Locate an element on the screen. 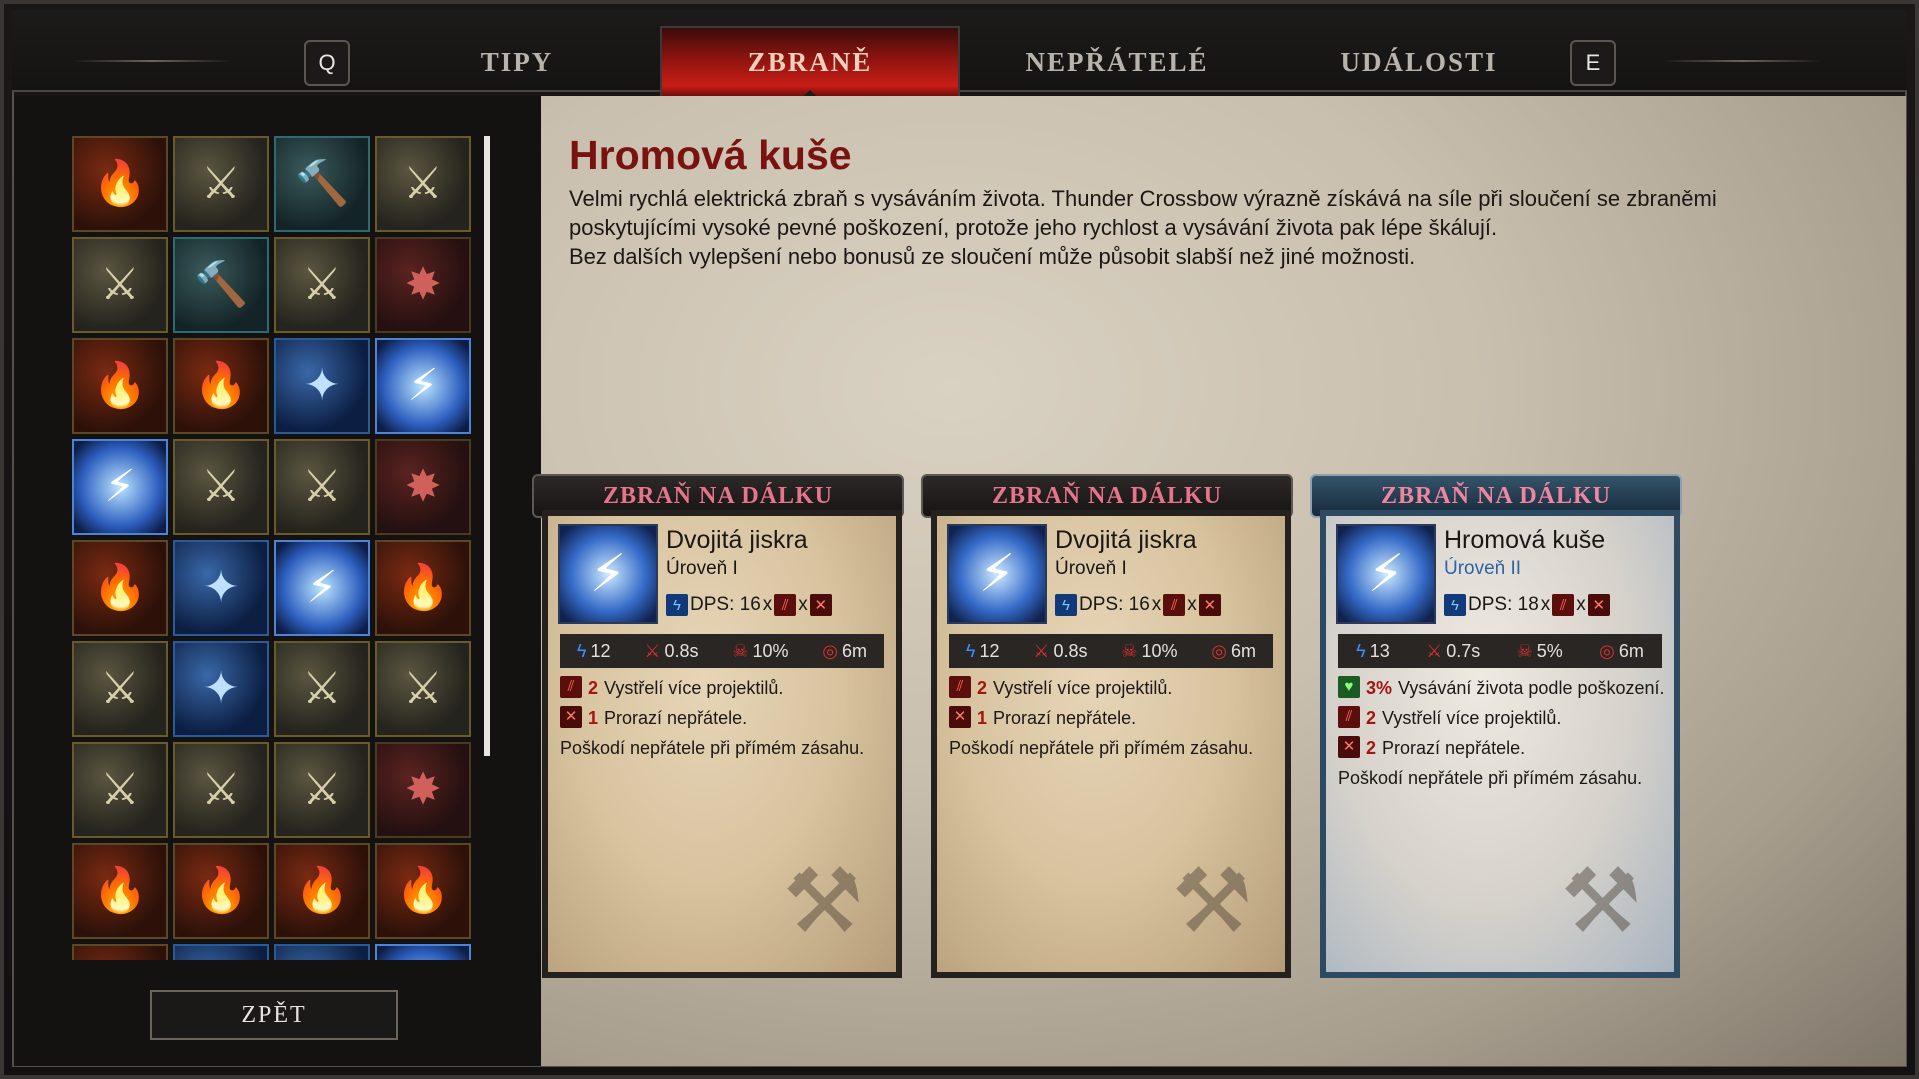 This screenshot has height=1079, width=1919. fire-wheel-icon: ✸ is located at coordinates (423, 789).